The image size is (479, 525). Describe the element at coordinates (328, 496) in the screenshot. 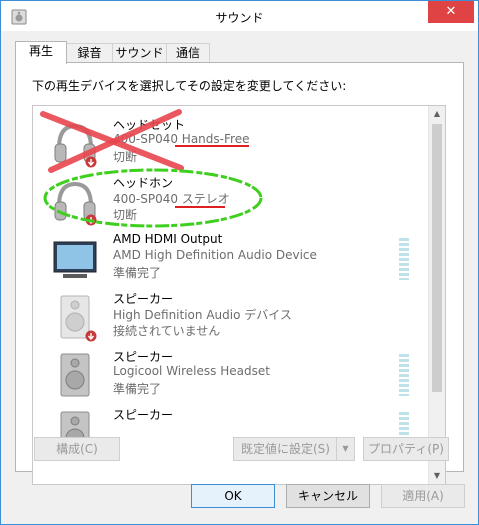

I see `cancel-button: キャンセル` at that location.